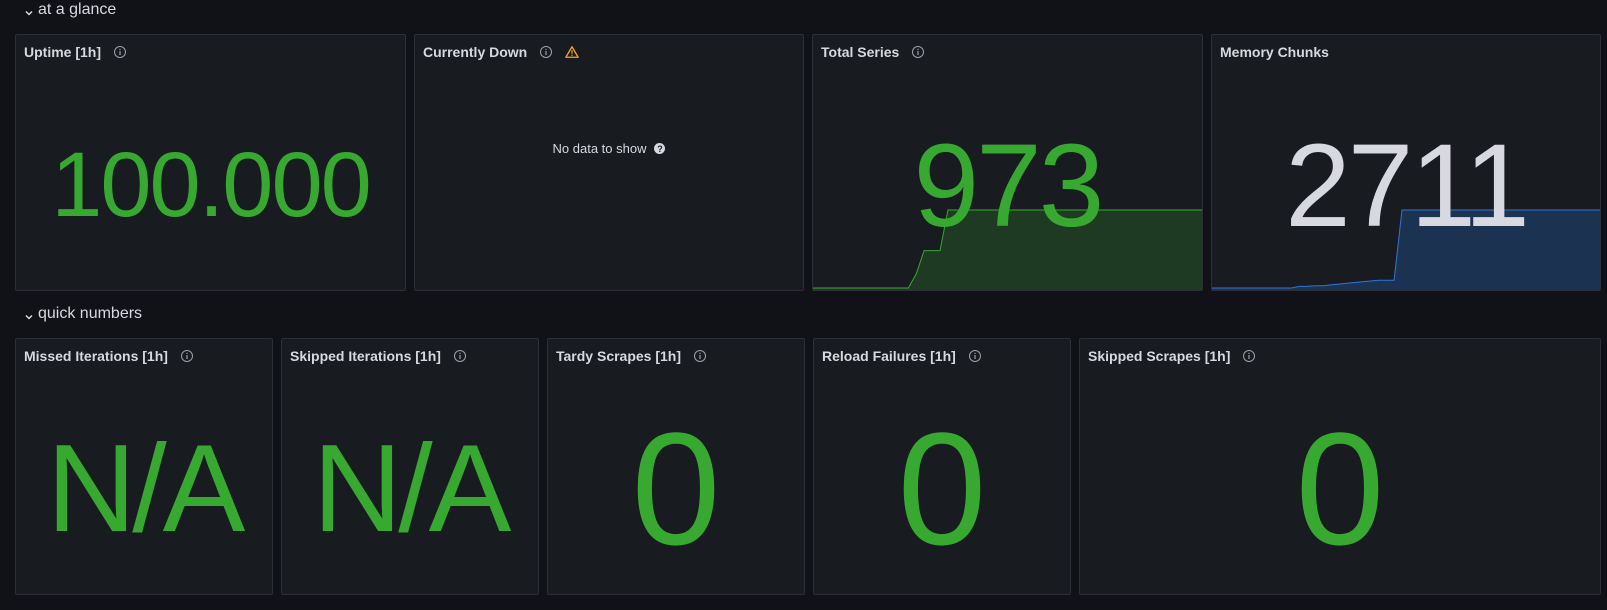 The height and width of the screenshot is (610, 1607). What do you see at coordinates (62, 52) in the screenshot?
I see `panel-title: Uptime [1h]` at bounding box center [62, 52].